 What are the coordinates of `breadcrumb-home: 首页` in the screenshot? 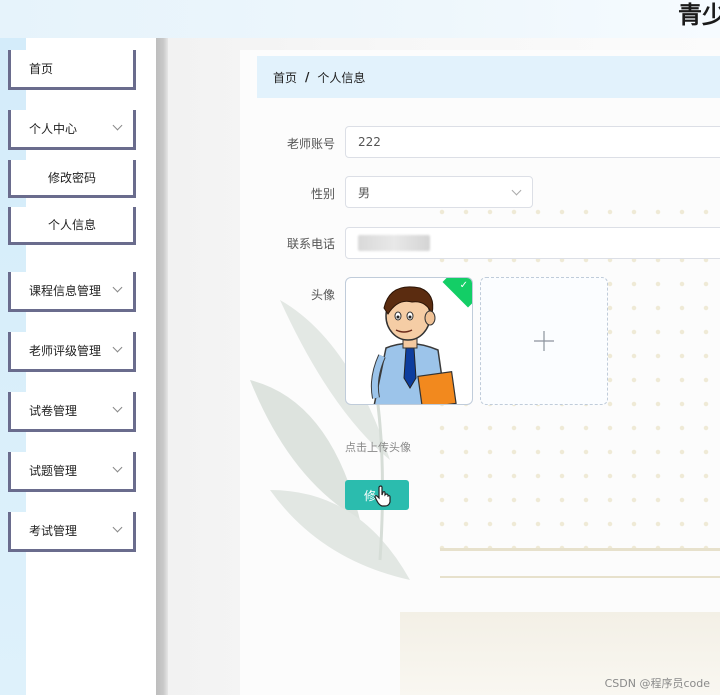 It's located at (285, 77).